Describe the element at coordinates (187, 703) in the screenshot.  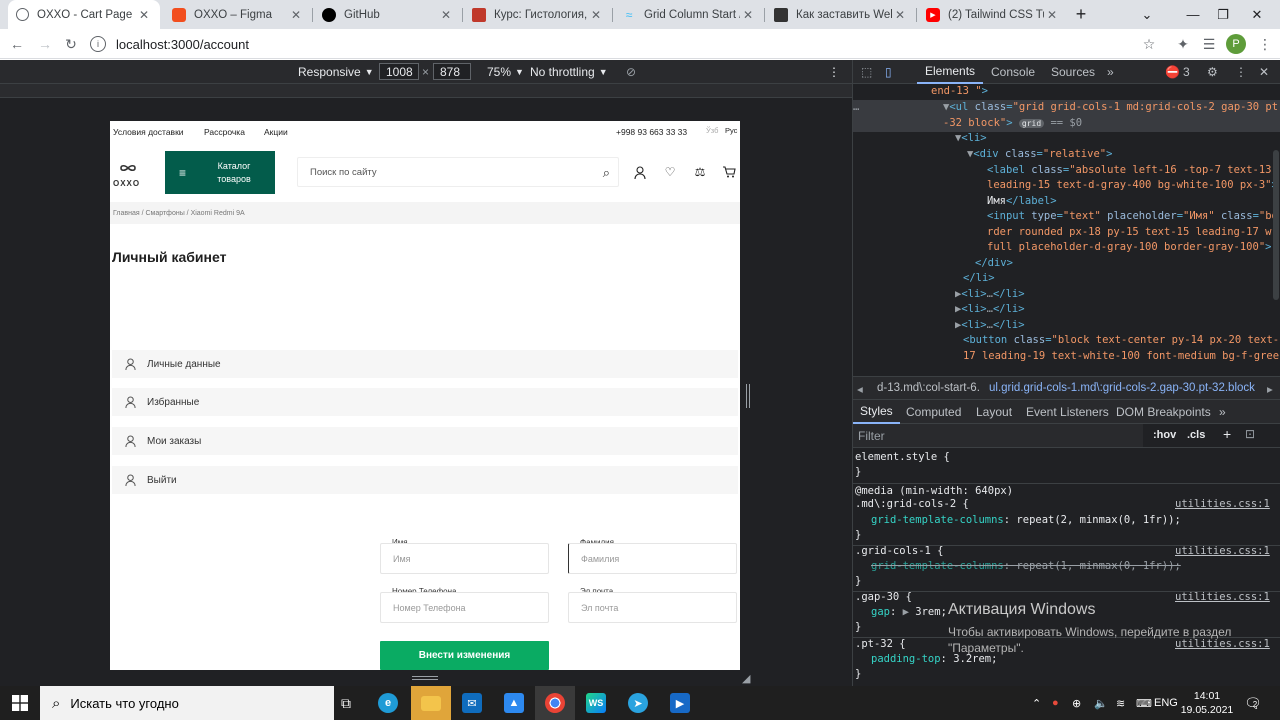
I see `taskbar-search-input: ⌕ Искать что угодно` at that location.